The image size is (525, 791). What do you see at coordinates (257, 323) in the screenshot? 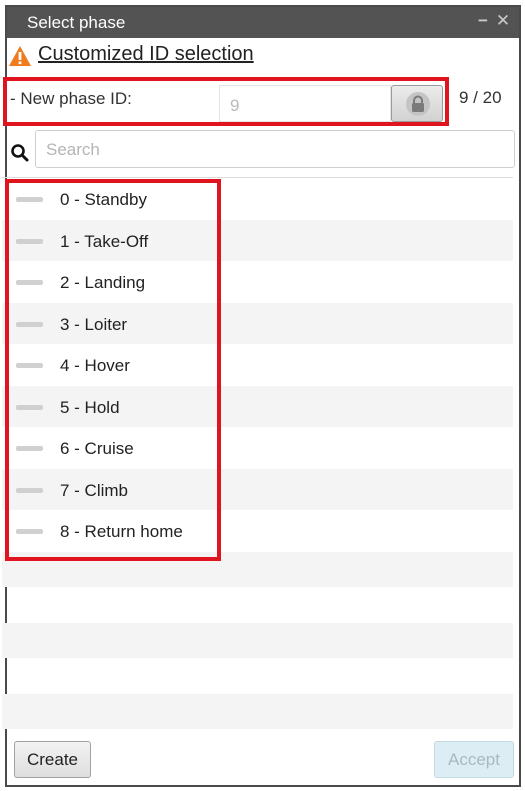
I see `list-item: 3 - Loiter` at bounding box center [257, 323].